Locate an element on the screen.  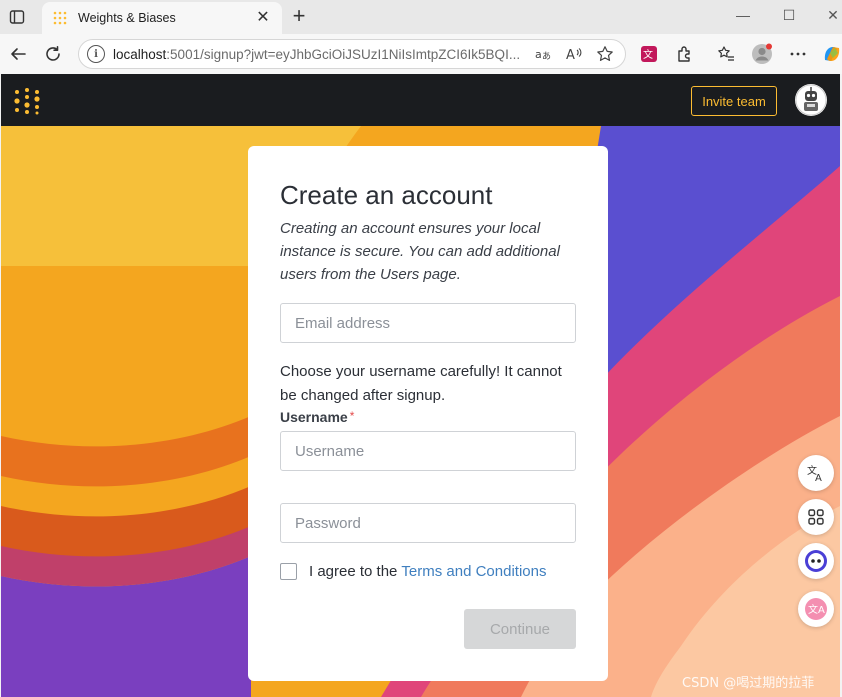
translate-page-icon: aあ is located at coordinates (543, 55).